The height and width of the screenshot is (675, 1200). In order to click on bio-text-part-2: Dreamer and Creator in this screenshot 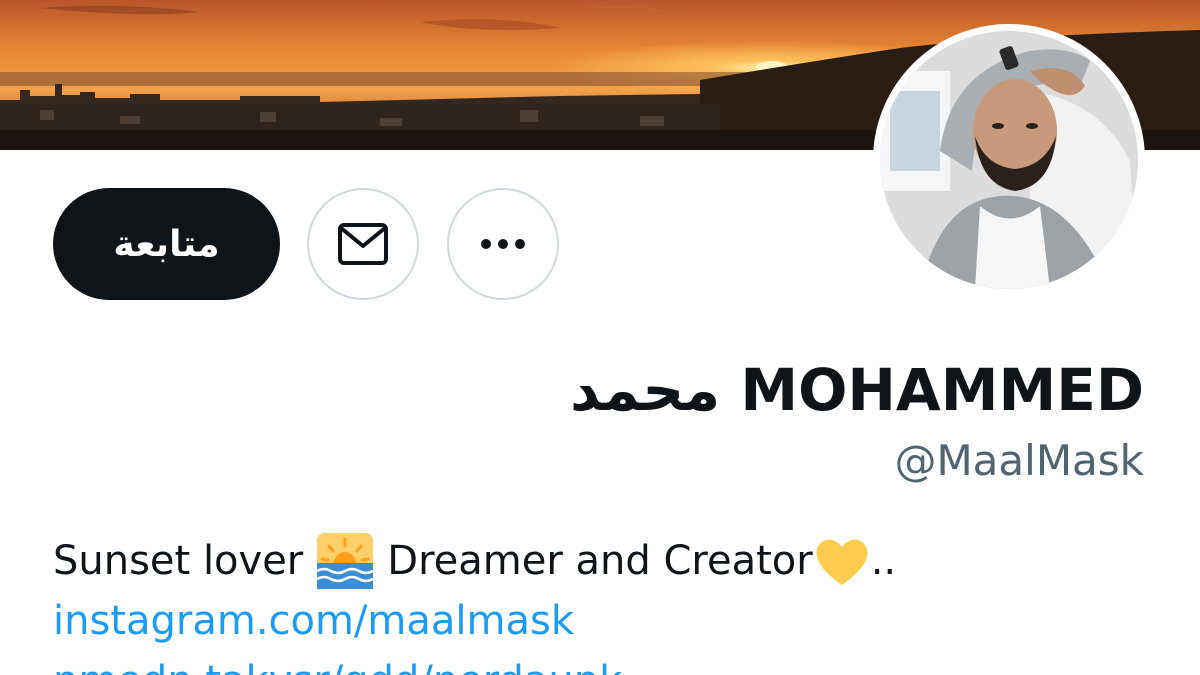, I will do `click(600, 561)`.